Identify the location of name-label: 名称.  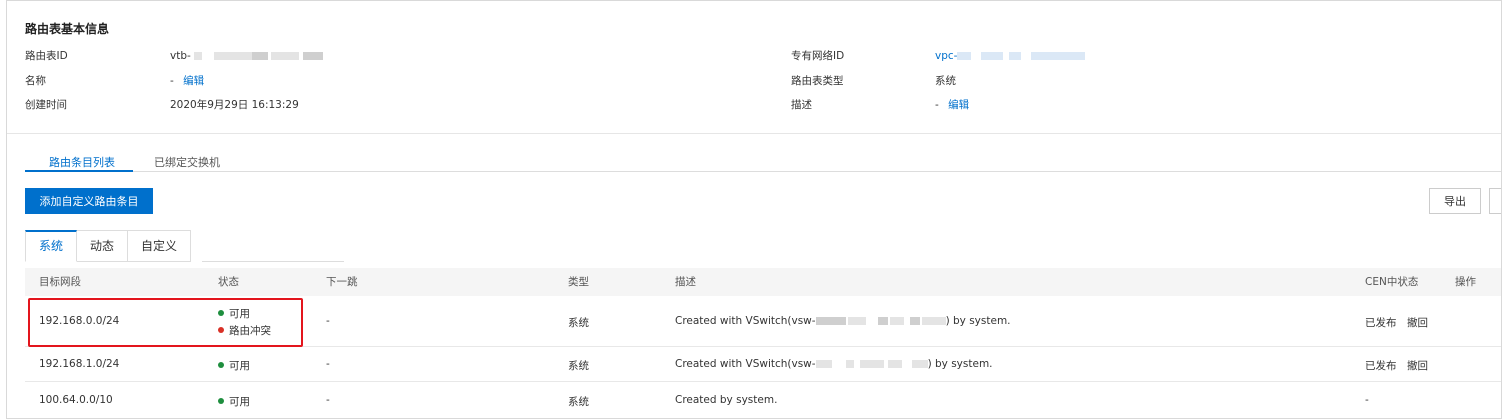
(35, 81).